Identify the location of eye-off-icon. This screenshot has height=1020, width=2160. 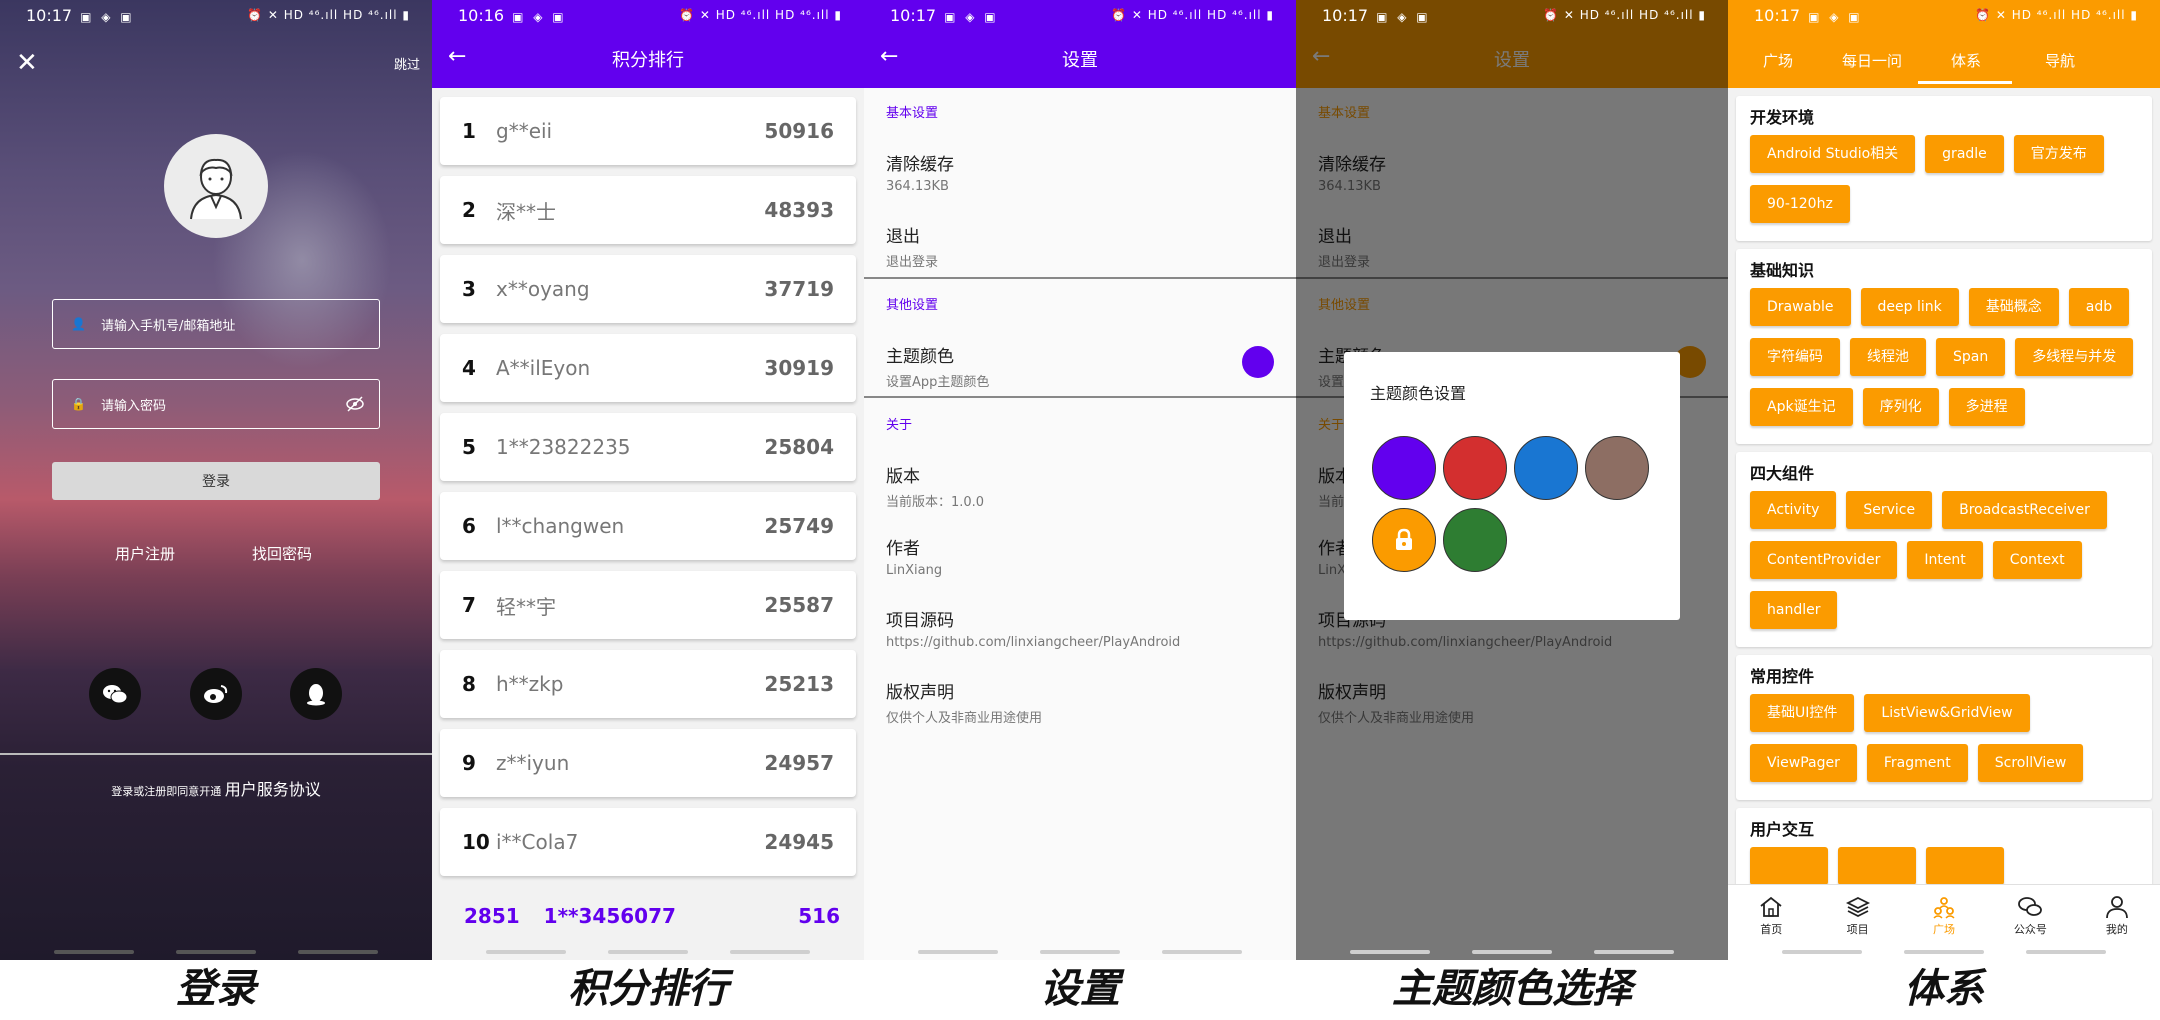
(355, 406).